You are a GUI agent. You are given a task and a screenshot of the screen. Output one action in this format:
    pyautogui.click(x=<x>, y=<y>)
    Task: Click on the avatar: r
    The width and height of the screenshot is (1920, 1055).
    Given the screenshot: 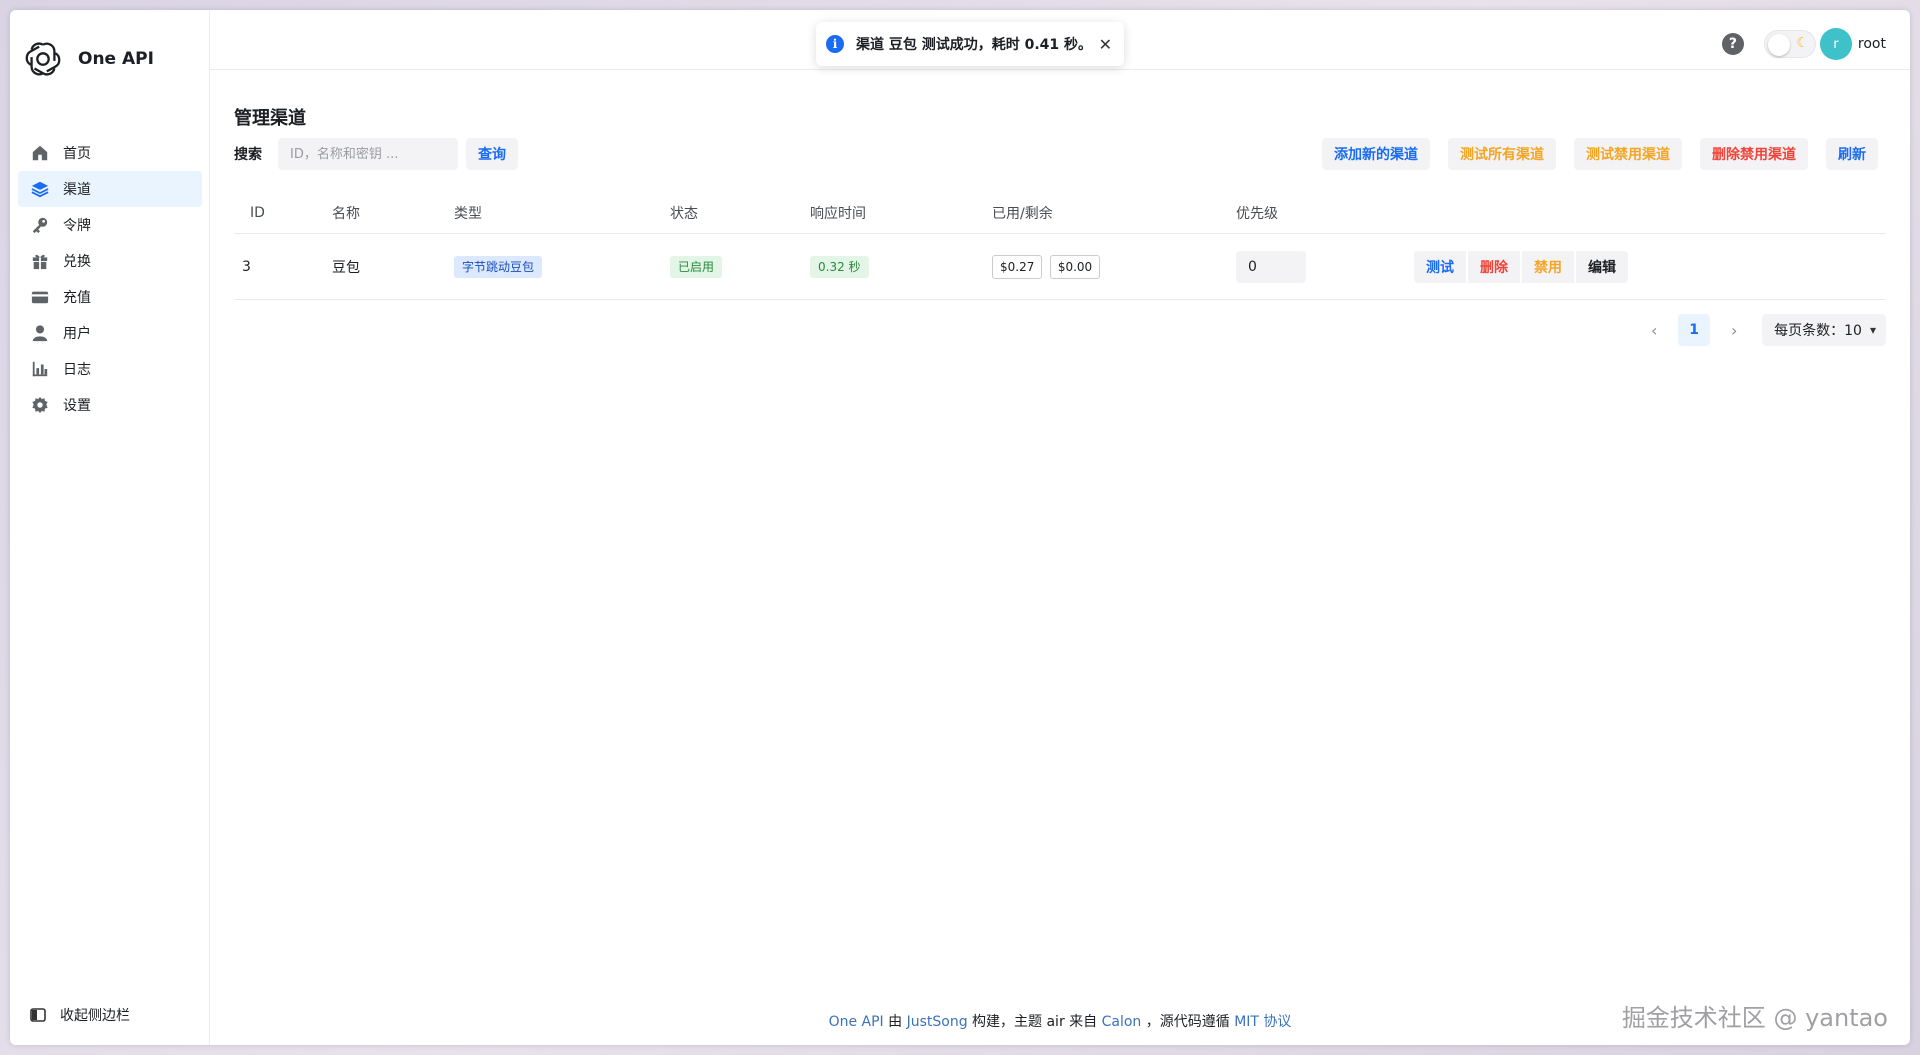 What is the action you would take?
    pyautogui.click(x=1835, y=44)
    